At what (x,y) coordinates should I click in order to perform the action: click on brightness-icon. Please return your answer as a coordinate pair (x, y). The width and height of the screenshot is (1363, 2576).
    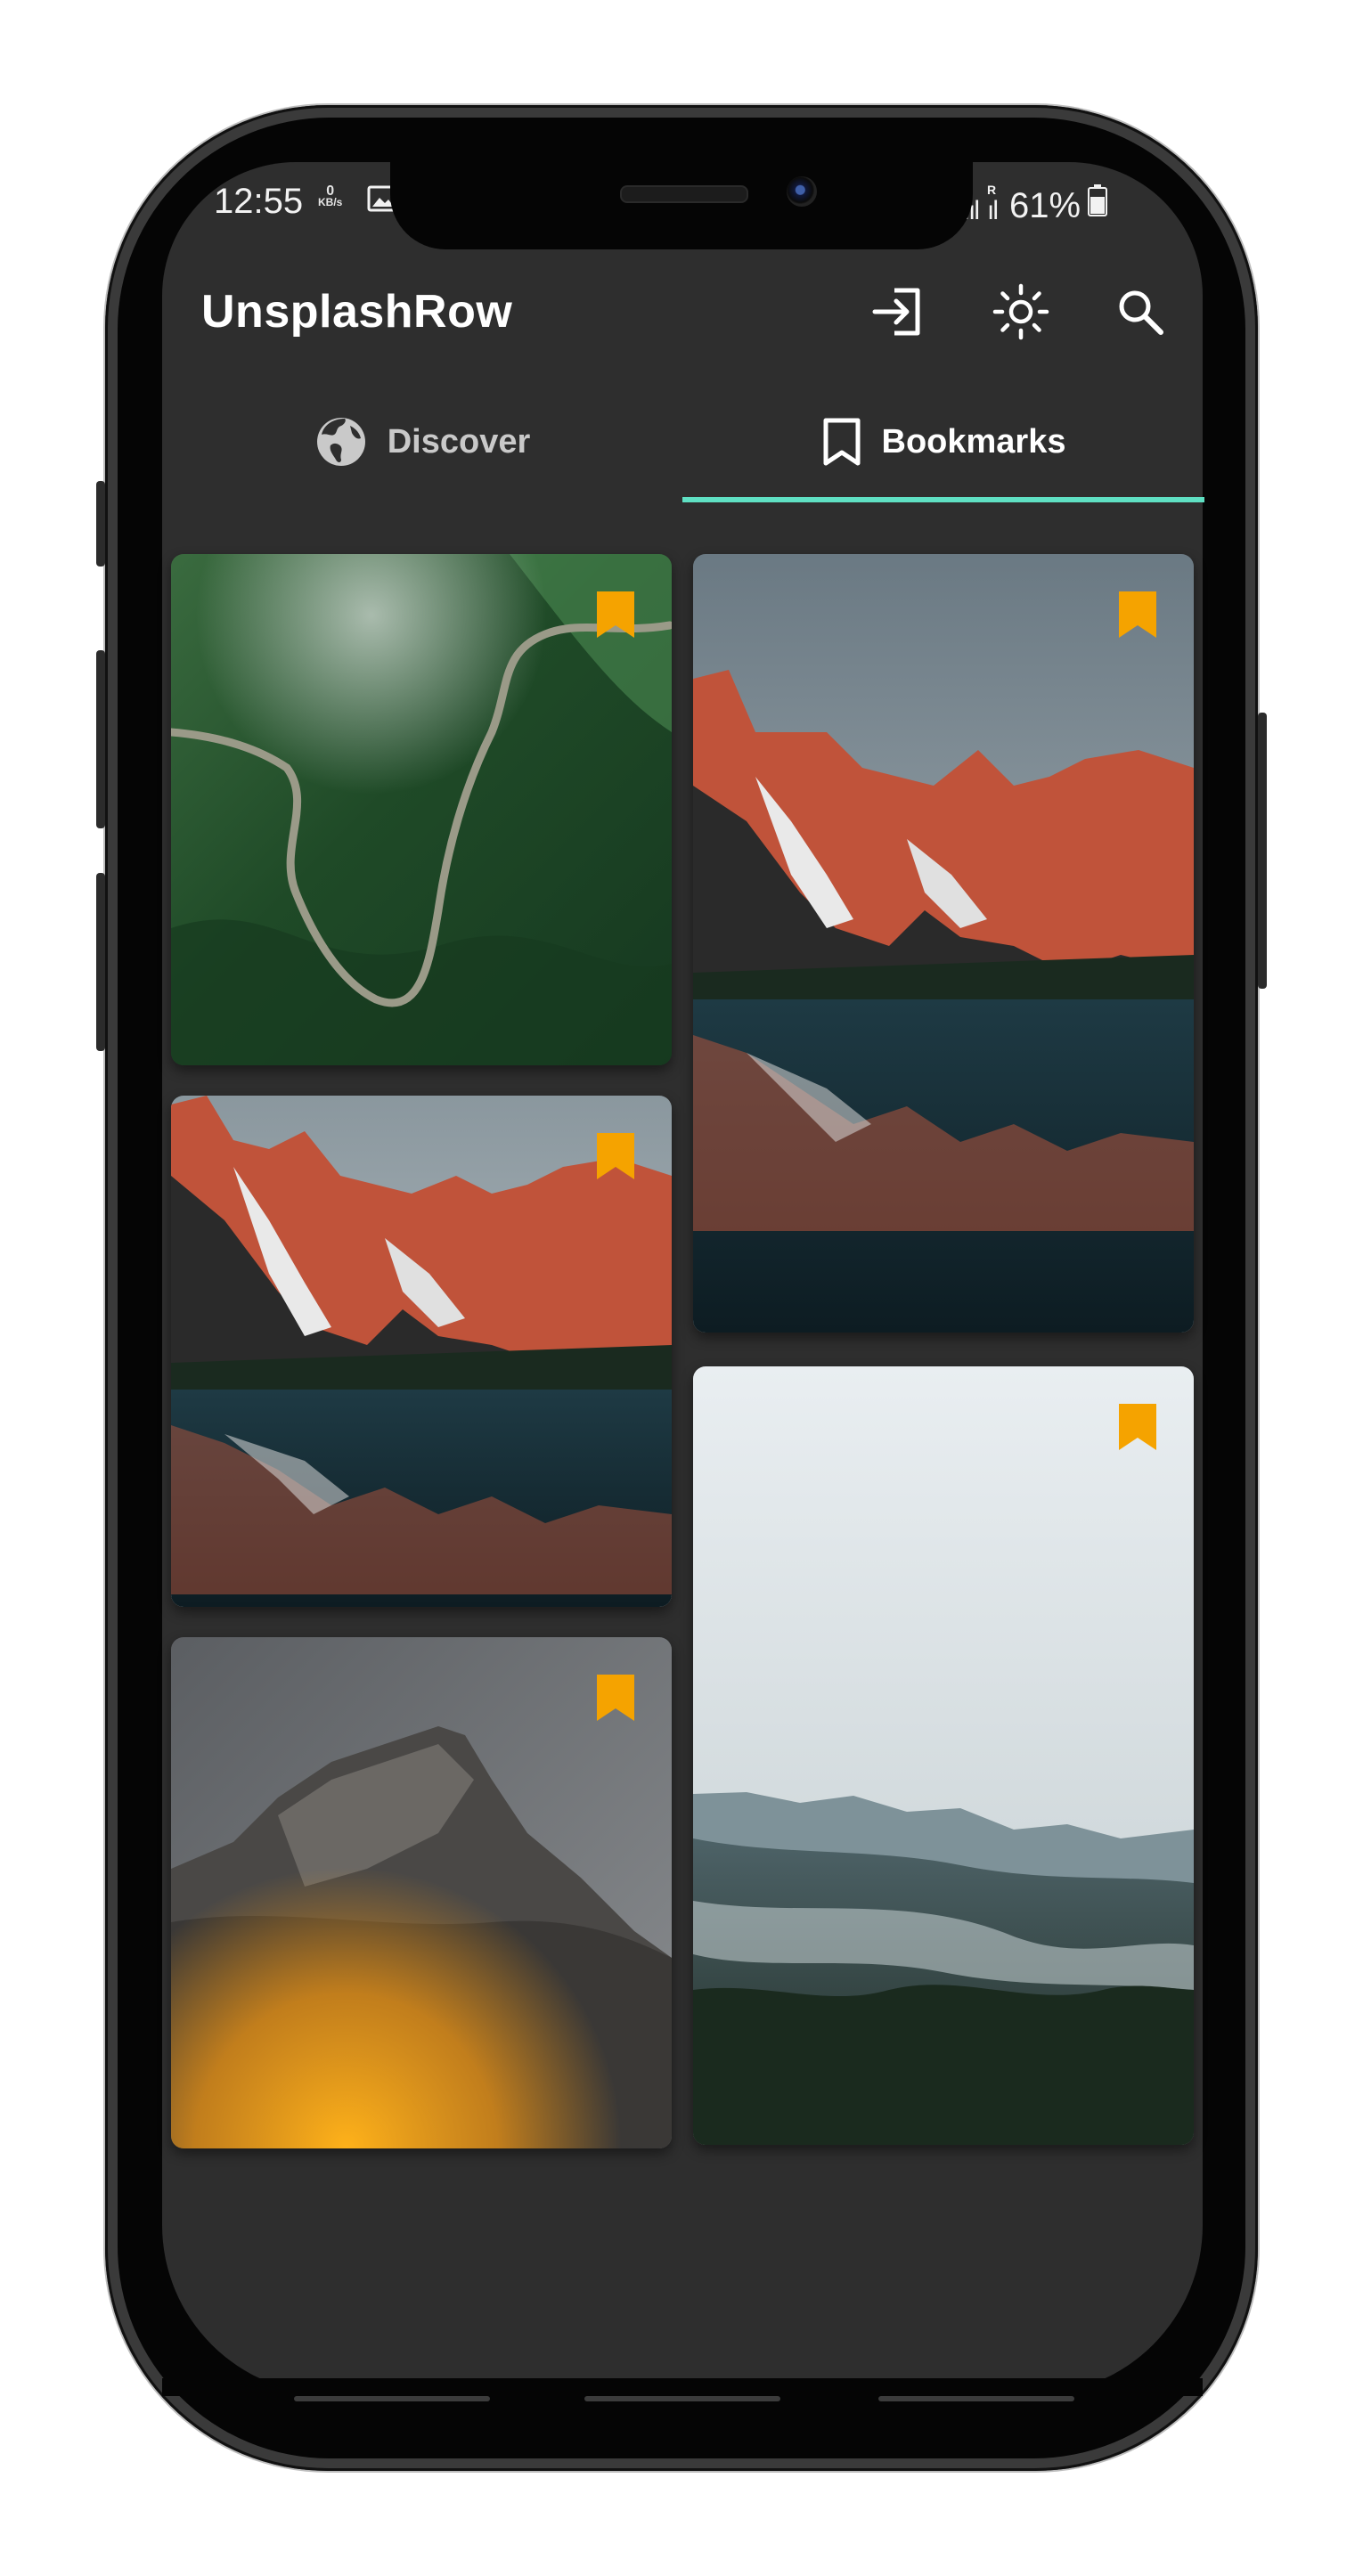
    Looking at the image, I should click on (1020, 311).